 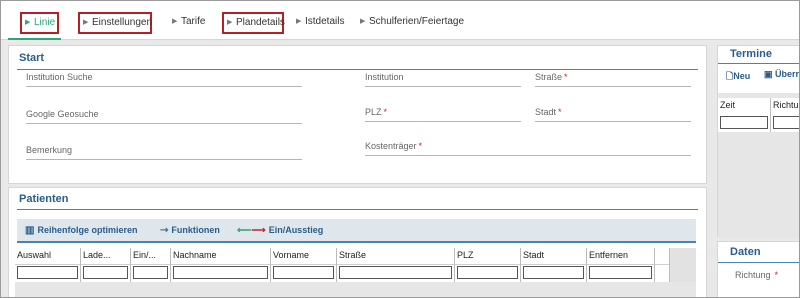 I want to click on column-header: Vorname, so click(x=291, y=255).